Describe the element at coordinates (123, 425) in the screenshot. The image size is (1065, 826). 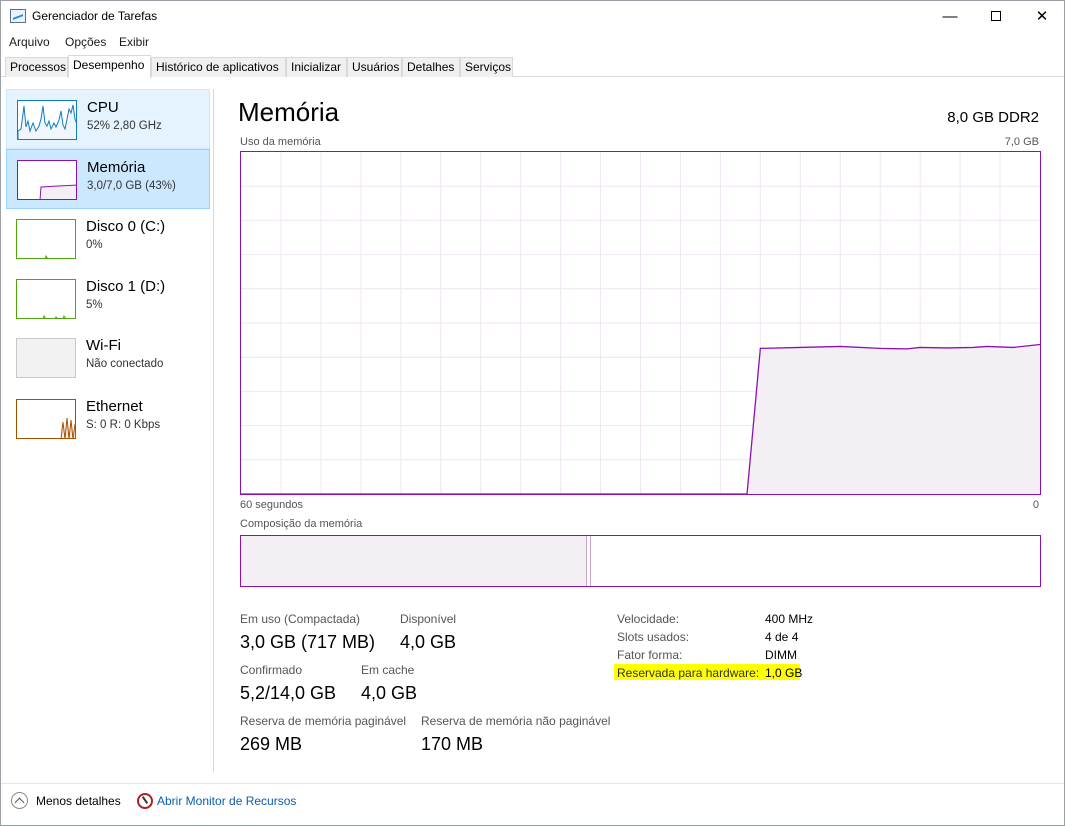
I see `sidebar-item-sub: S: 0 R: 0 Kbps` at that location.